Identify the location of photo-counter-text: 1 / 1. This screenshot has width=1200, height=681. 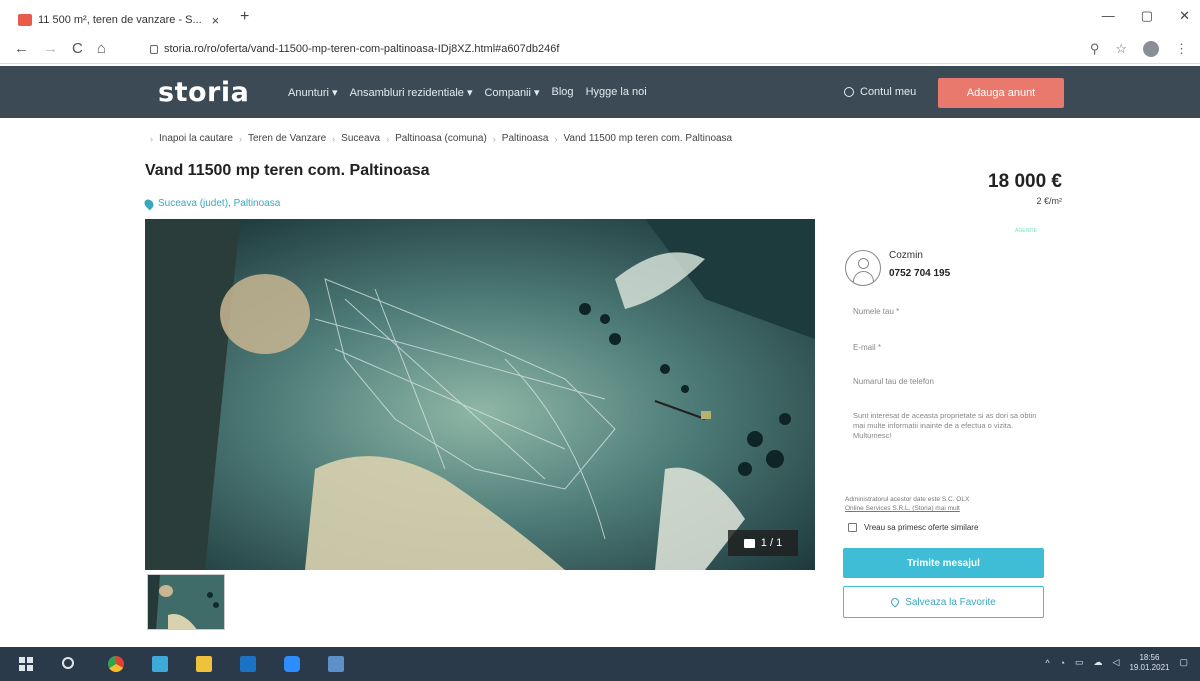
(771, 543).